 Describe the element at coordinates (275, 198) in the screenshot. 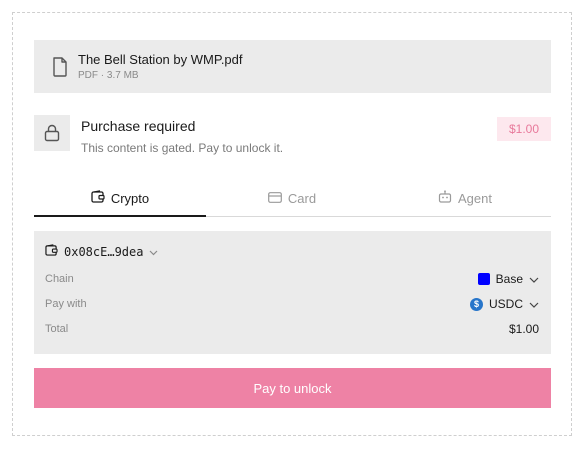

I see `credit-card-icon` at that location.